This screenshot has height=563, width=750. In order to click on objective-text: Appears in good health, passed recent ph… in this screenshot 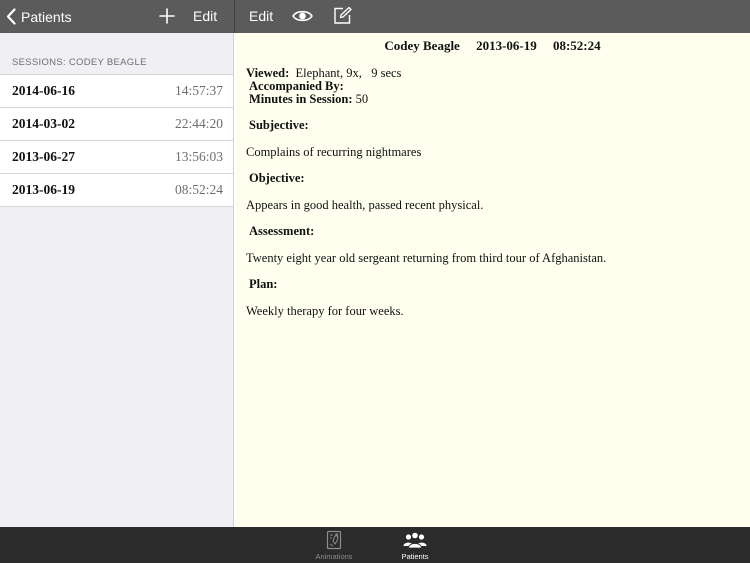, I will do `click(365, 205)`.